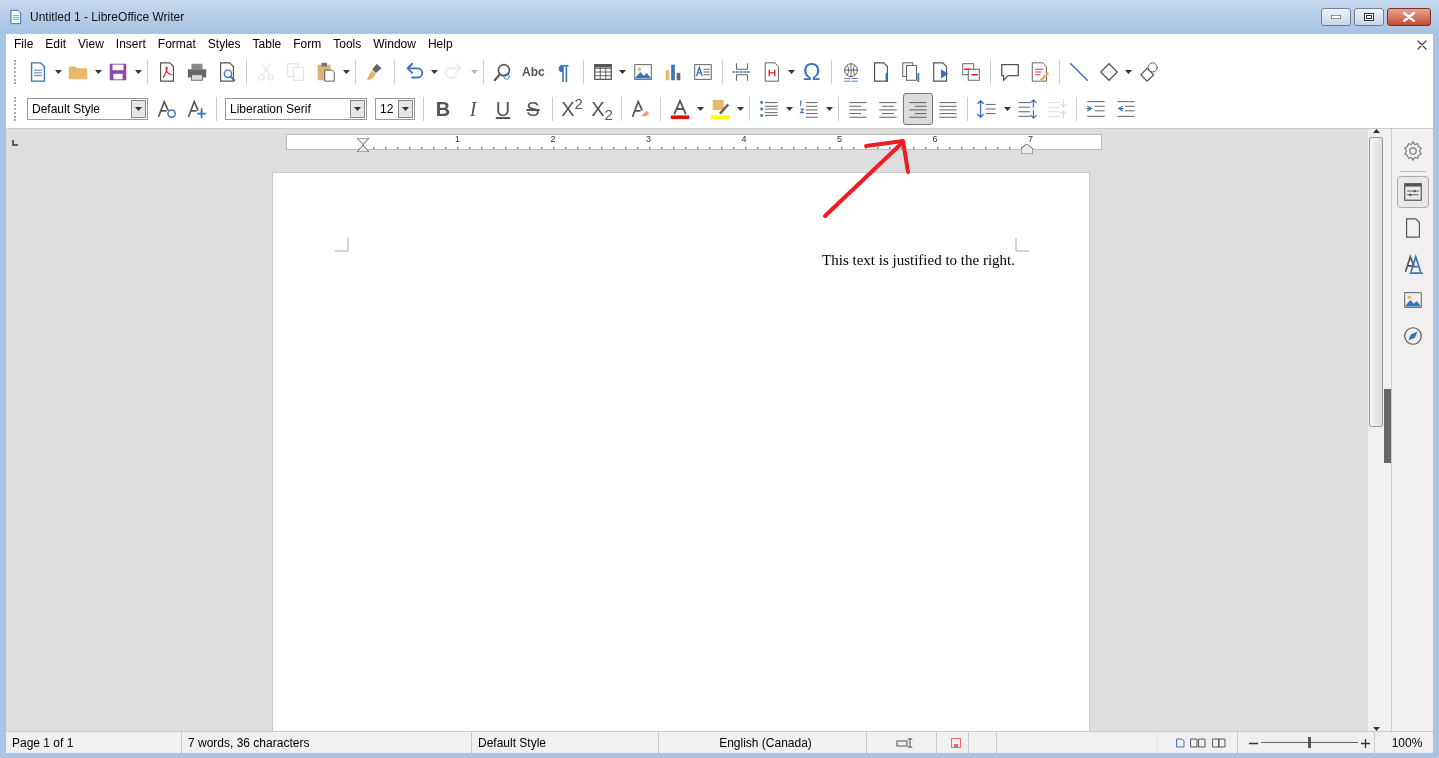  I want to click on formatting-marks-button: ¶, so click(563, 72).